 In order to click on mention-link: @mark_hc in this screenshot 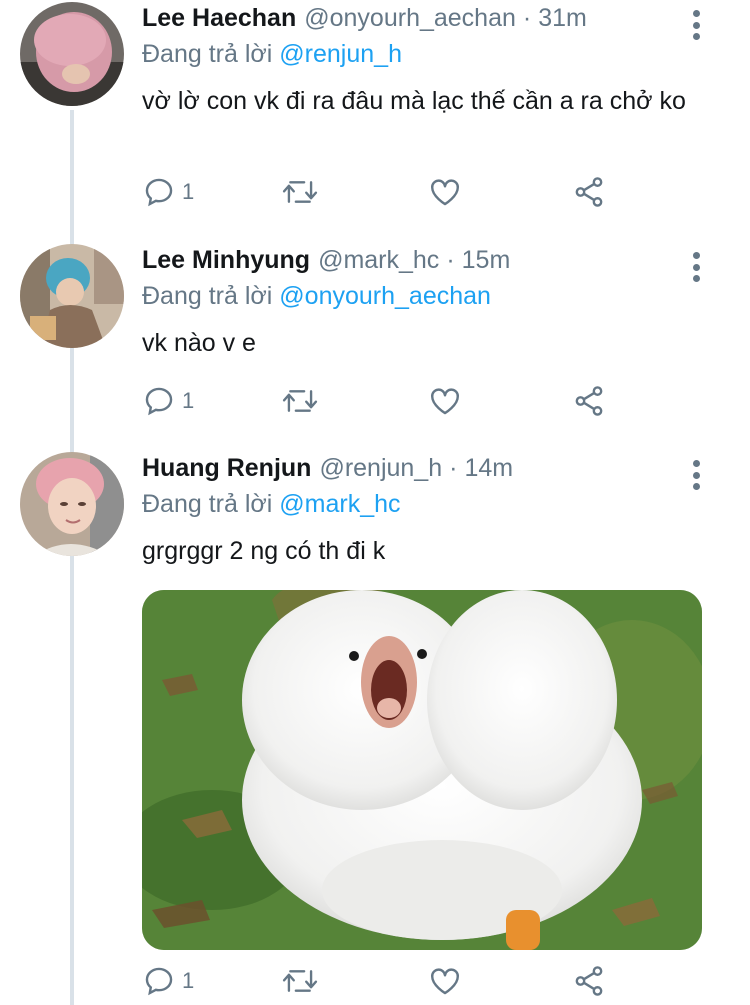, I will do `click(339, 504)`.